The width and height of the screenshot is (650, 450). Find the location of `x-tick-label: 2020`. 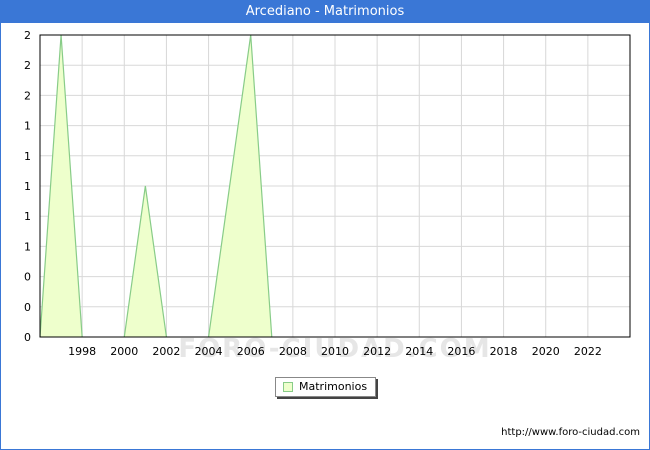

x-tick-label: 2020 is located at coordinates (546, 351).